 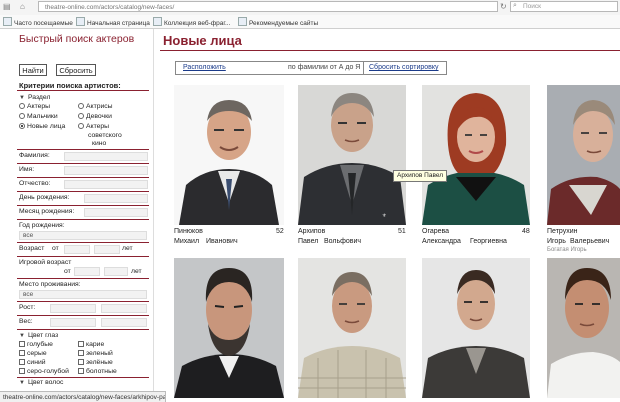 I want to click on height-label: Рост:, so click(x=27, y=307).